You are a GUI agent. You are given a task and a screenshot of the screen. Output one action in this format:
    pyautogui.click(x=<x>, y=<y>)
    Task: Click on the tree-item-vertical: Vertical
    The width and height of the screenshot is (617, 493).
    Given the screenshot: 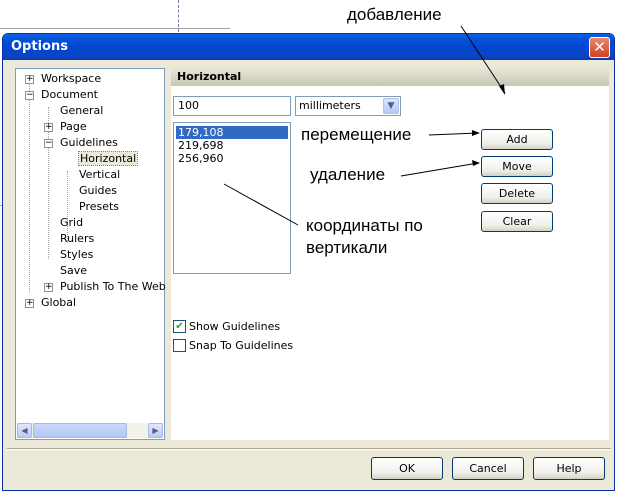 What is the action you would take?
    pyautogui.click(x=99, y=175)
    